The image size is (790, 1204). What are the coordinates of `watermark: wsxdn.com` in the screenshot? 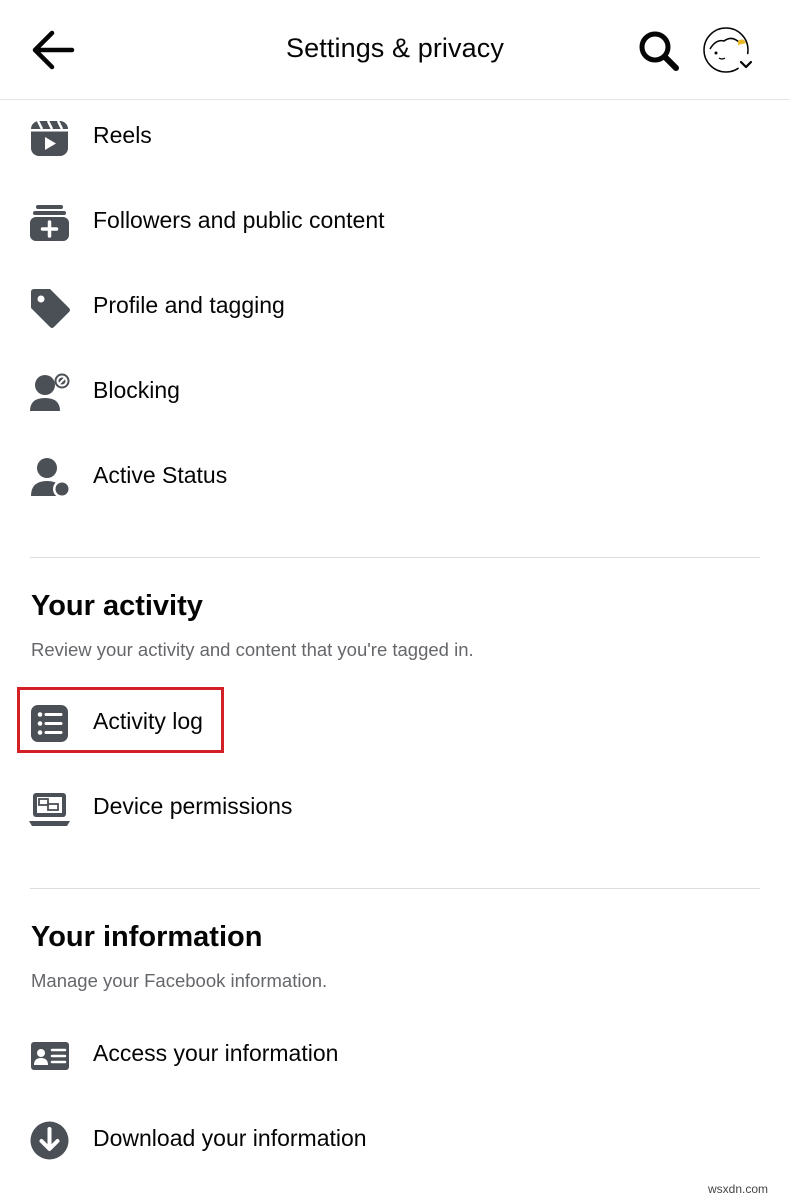 It's located at (738, 1189).